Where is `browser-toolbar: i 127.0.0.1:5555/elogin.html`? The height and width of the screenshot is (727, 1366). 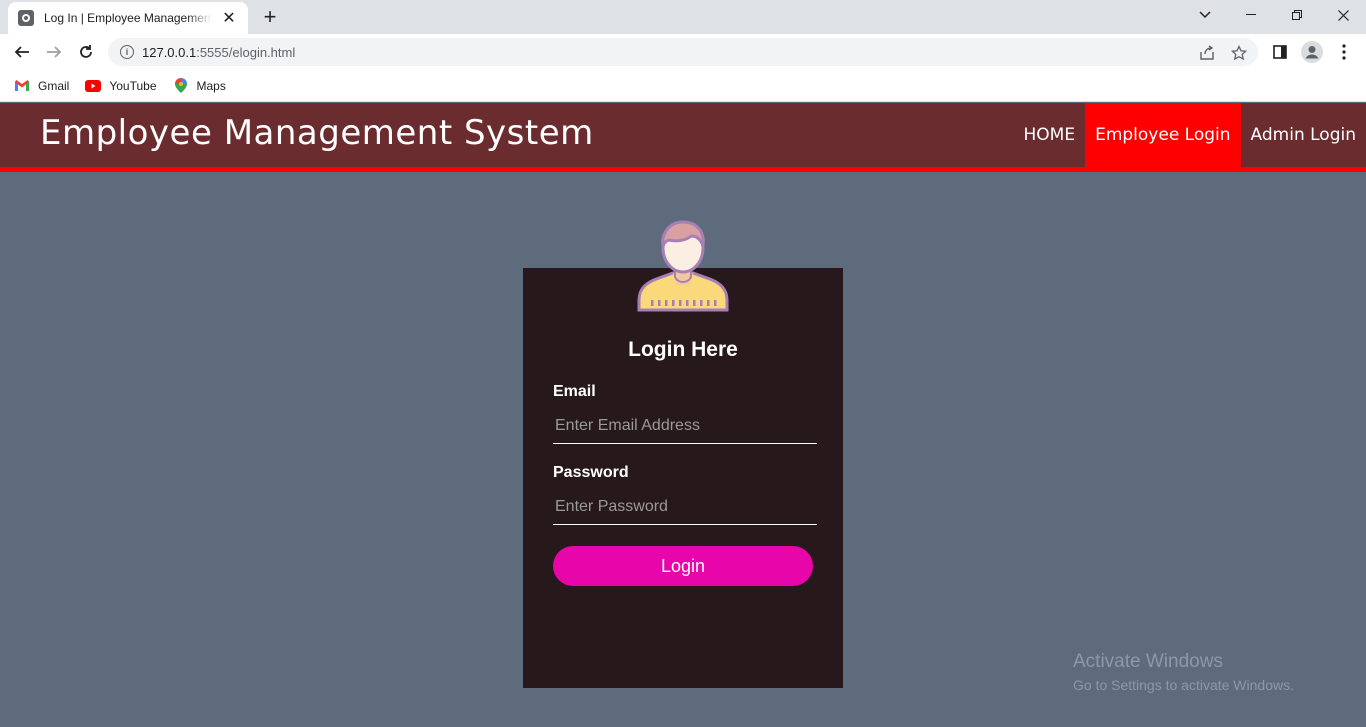
browser-toolbar: i 127.0.0.1:5555/elogin.html is located at coordinates (683, 52).